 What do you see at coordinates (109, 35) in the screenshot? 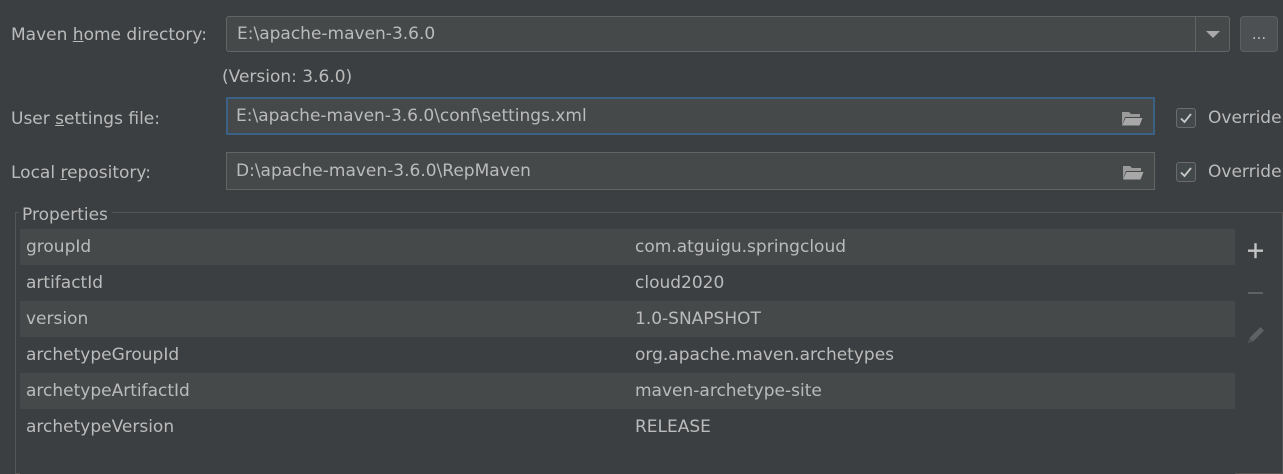
I see `maven-home-label: Maven home directory:` at bounding box center [109, 35].